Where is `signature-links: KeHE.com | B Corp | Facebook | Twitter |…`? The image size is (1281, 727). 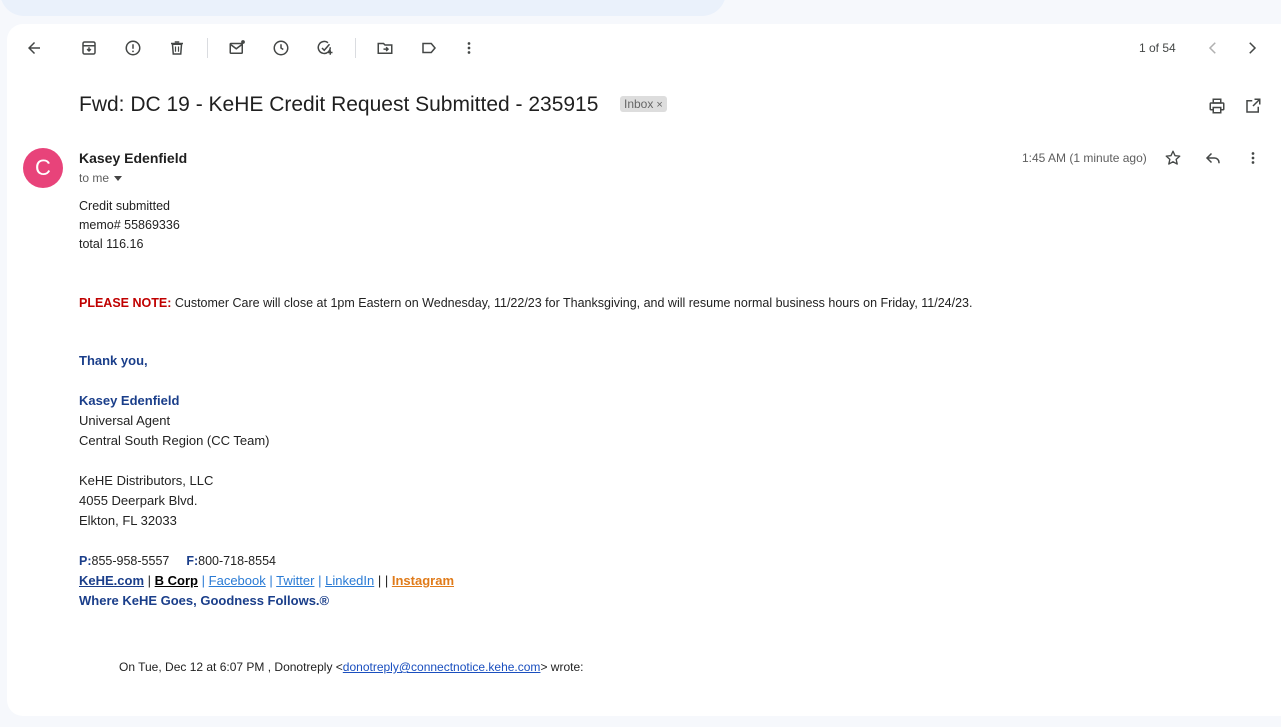
signature-links: KeHE.com | B Corp | Facebook | Twitter |… is located at coordinates (266, 580).